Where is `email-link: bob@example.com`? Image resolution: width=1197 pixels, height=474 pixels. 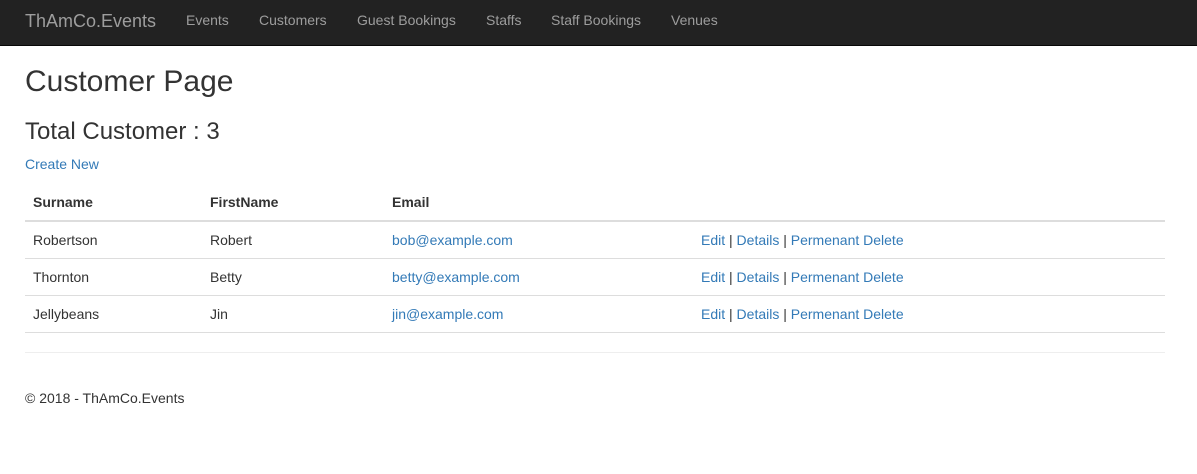 email-link: bob@example.com is located at coordinates (452, 240).